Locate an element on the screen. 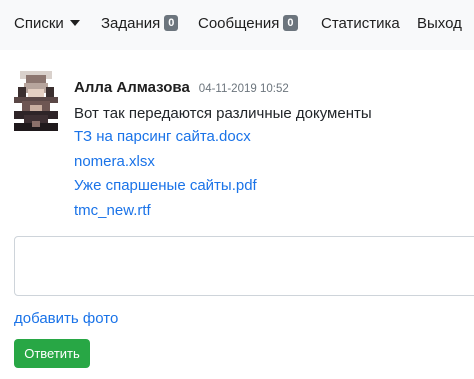 The image size is (474, 379). nav-tasks: Задания 0 is located at coordinates (140, 23).